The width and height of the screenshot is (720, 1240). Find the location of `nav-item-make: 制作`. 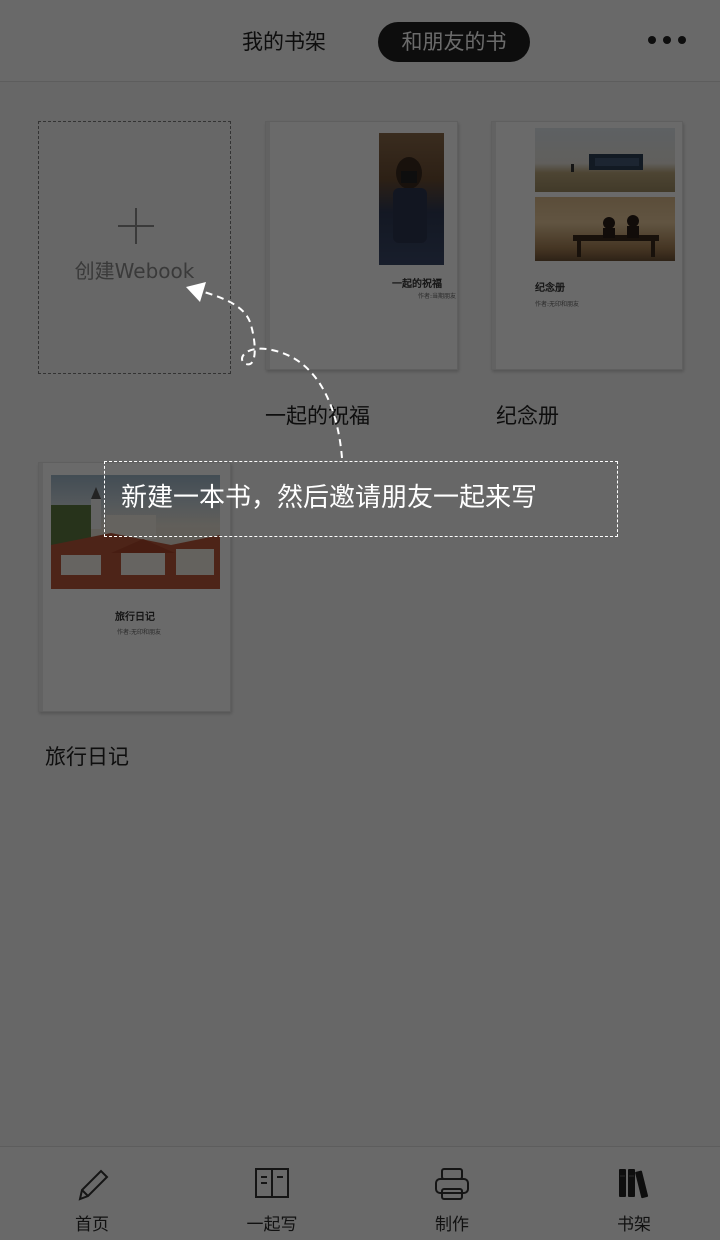

nav-item-make: 制作 is located at coordinates (452, 1193).